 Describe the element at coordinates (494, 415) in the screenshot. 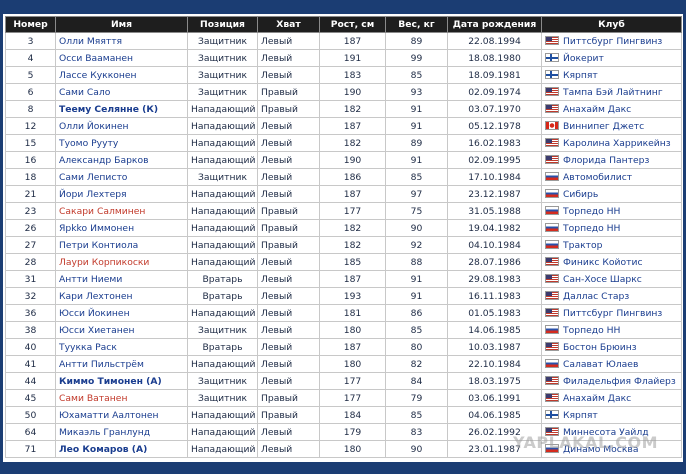

I see `player-birth-date: 04.06.1985` at that location.